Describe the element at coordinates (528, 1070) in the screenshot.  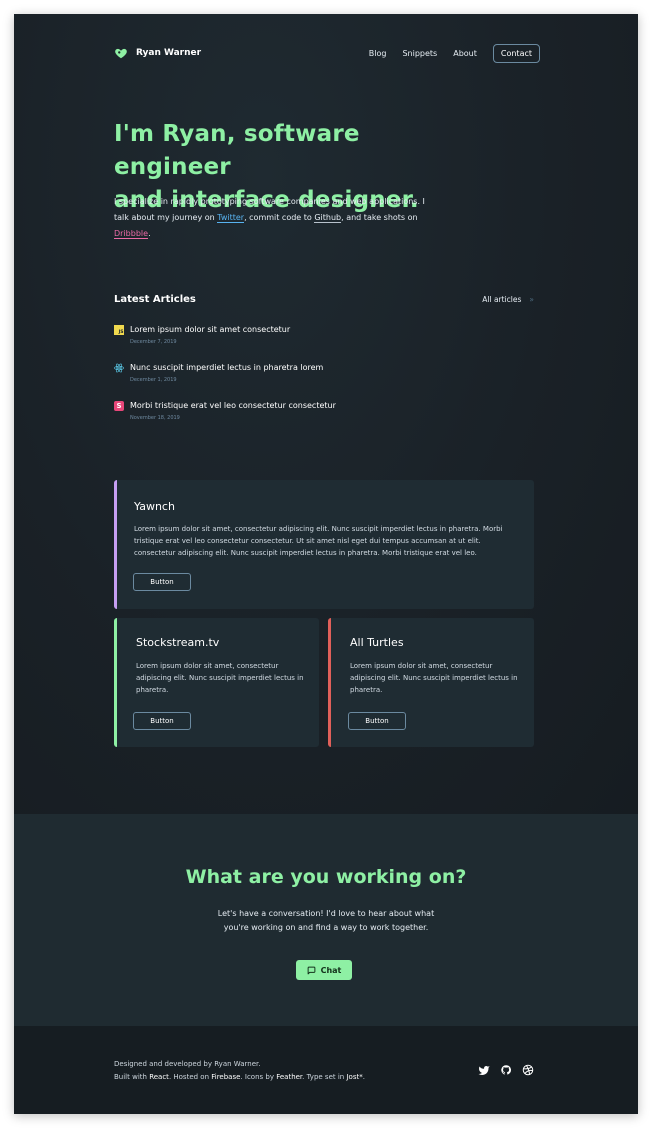
I see `dribbble-icon` at that location.